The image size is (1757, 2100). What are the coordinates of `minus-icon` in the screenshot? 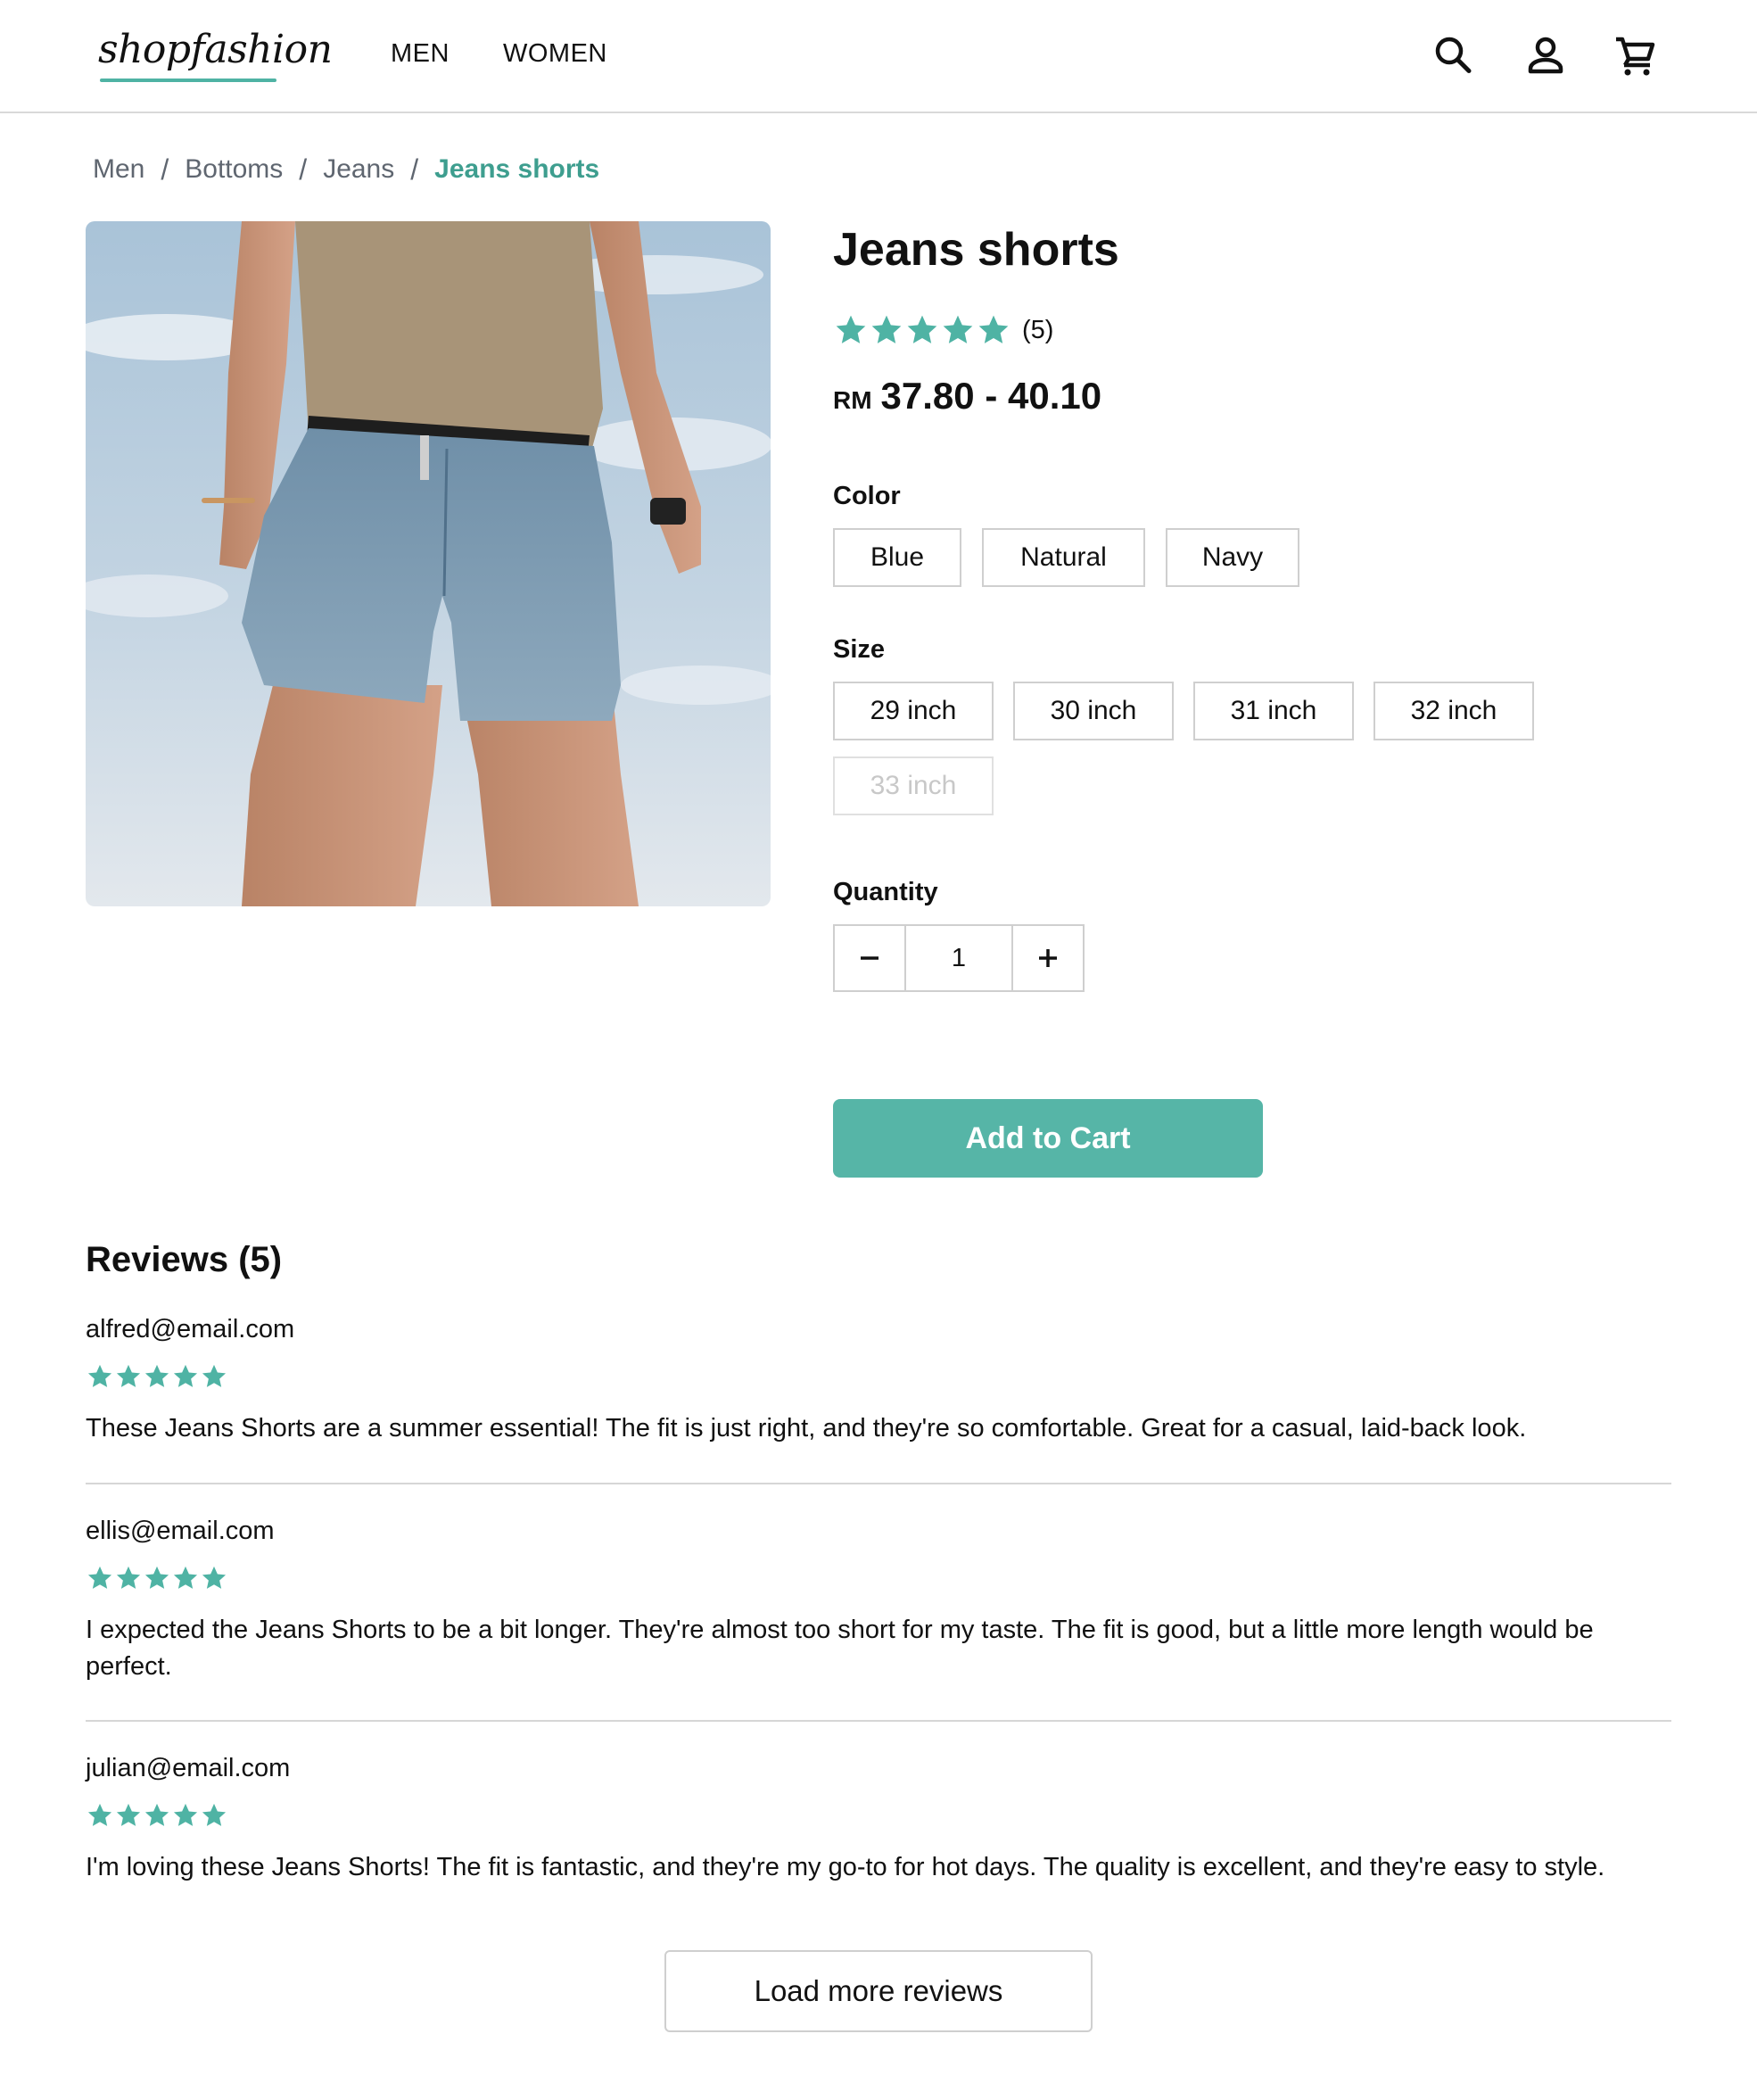 It's located at (869, 958).